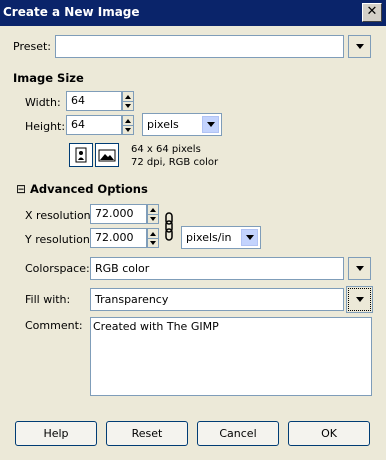 The width and height of the screenshot is (386, 460). What do you see at coordinates (199, 46) in the screenshot?
I see `preset-input` at bounding box center [199, 46].